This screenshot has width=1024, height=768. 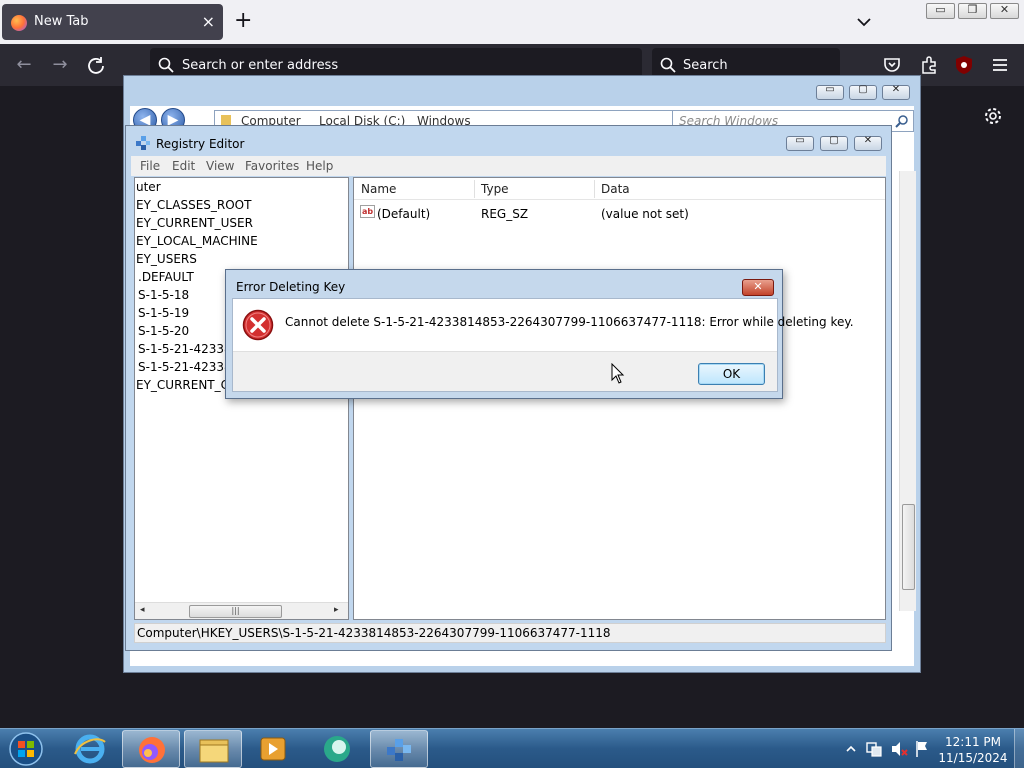 What do you see at coordinates (993, 116) in the screenshot?
I see `gear-icon` at bounding box center [993, 116].